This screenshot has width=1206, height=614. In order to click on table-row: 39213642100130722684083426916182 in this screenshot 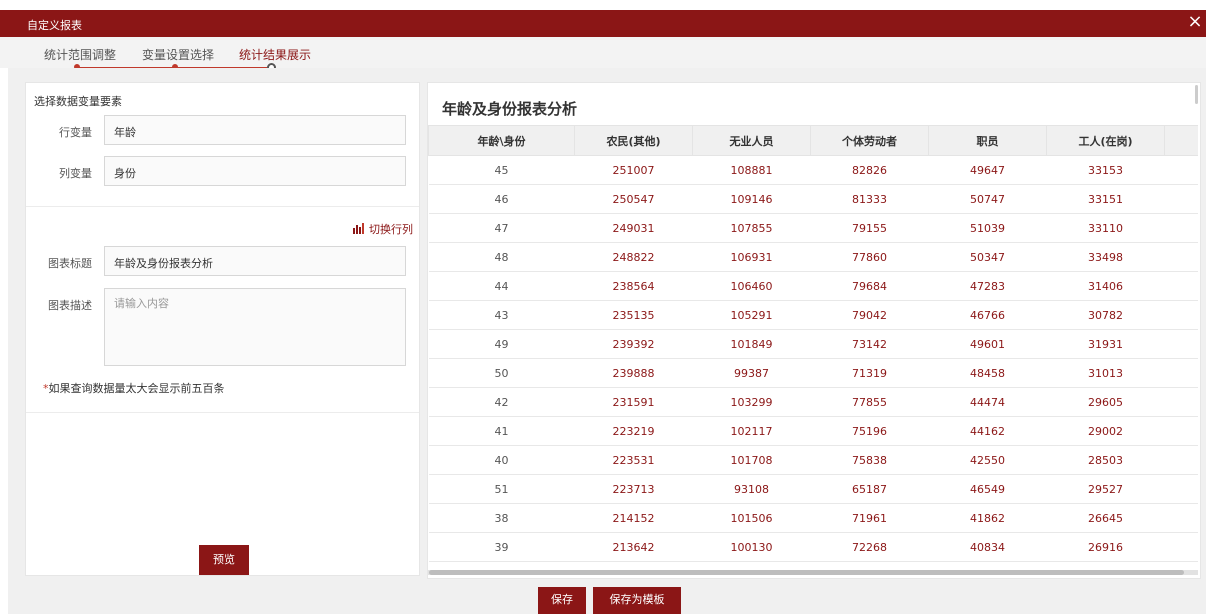, I will do `click(813, 547)`.